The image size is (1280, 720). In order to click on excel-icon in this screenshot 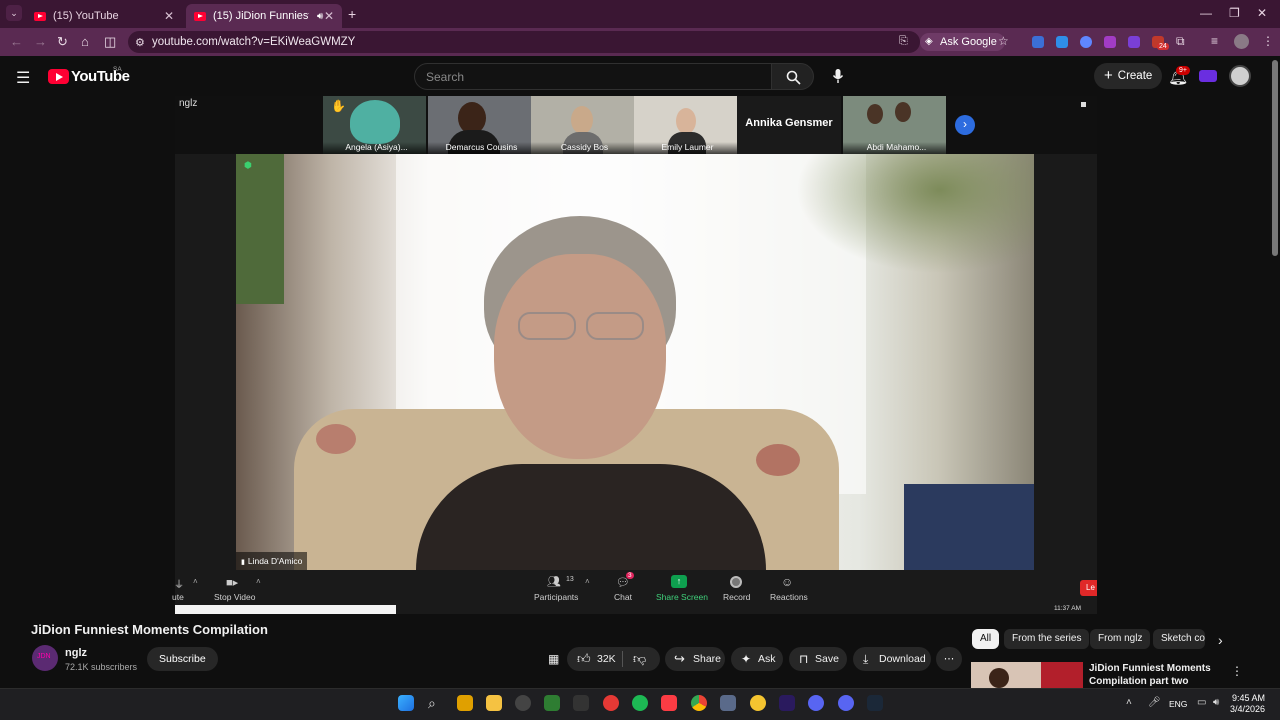, I will do `click(552, 703)`.